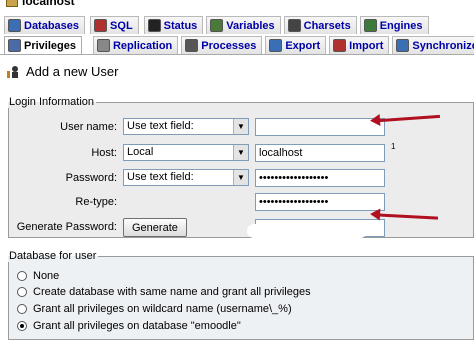 The width and height of the screenshot is (474, 340). I want to click on privileges-icon, so click(14, 45).